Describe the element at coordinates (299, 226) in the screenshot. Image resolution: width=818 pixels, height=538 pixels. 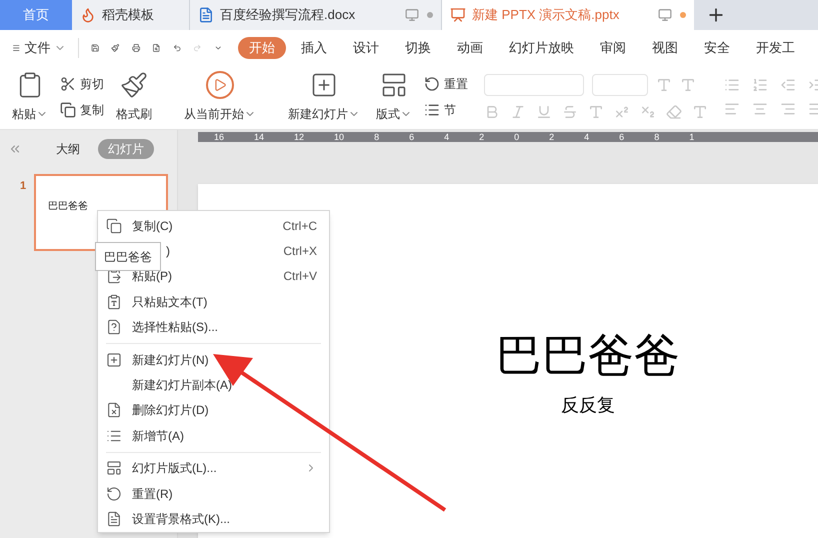
I see `shortcut-label: Ctrl+C` at that location.